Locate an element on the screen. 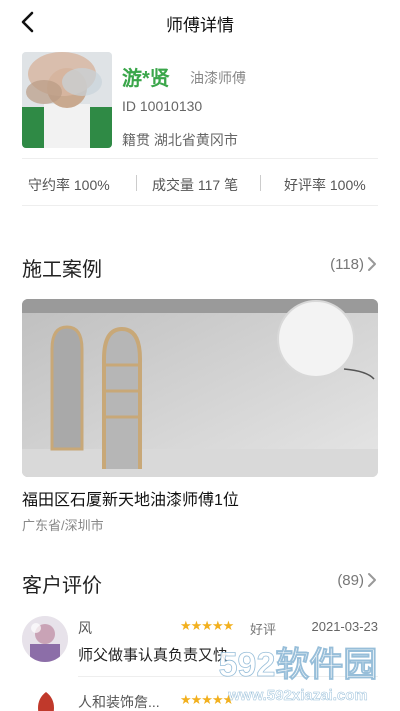 This screenshot has height=711, width=400. reviews-count: (89) is located at coordinates (350, 580).